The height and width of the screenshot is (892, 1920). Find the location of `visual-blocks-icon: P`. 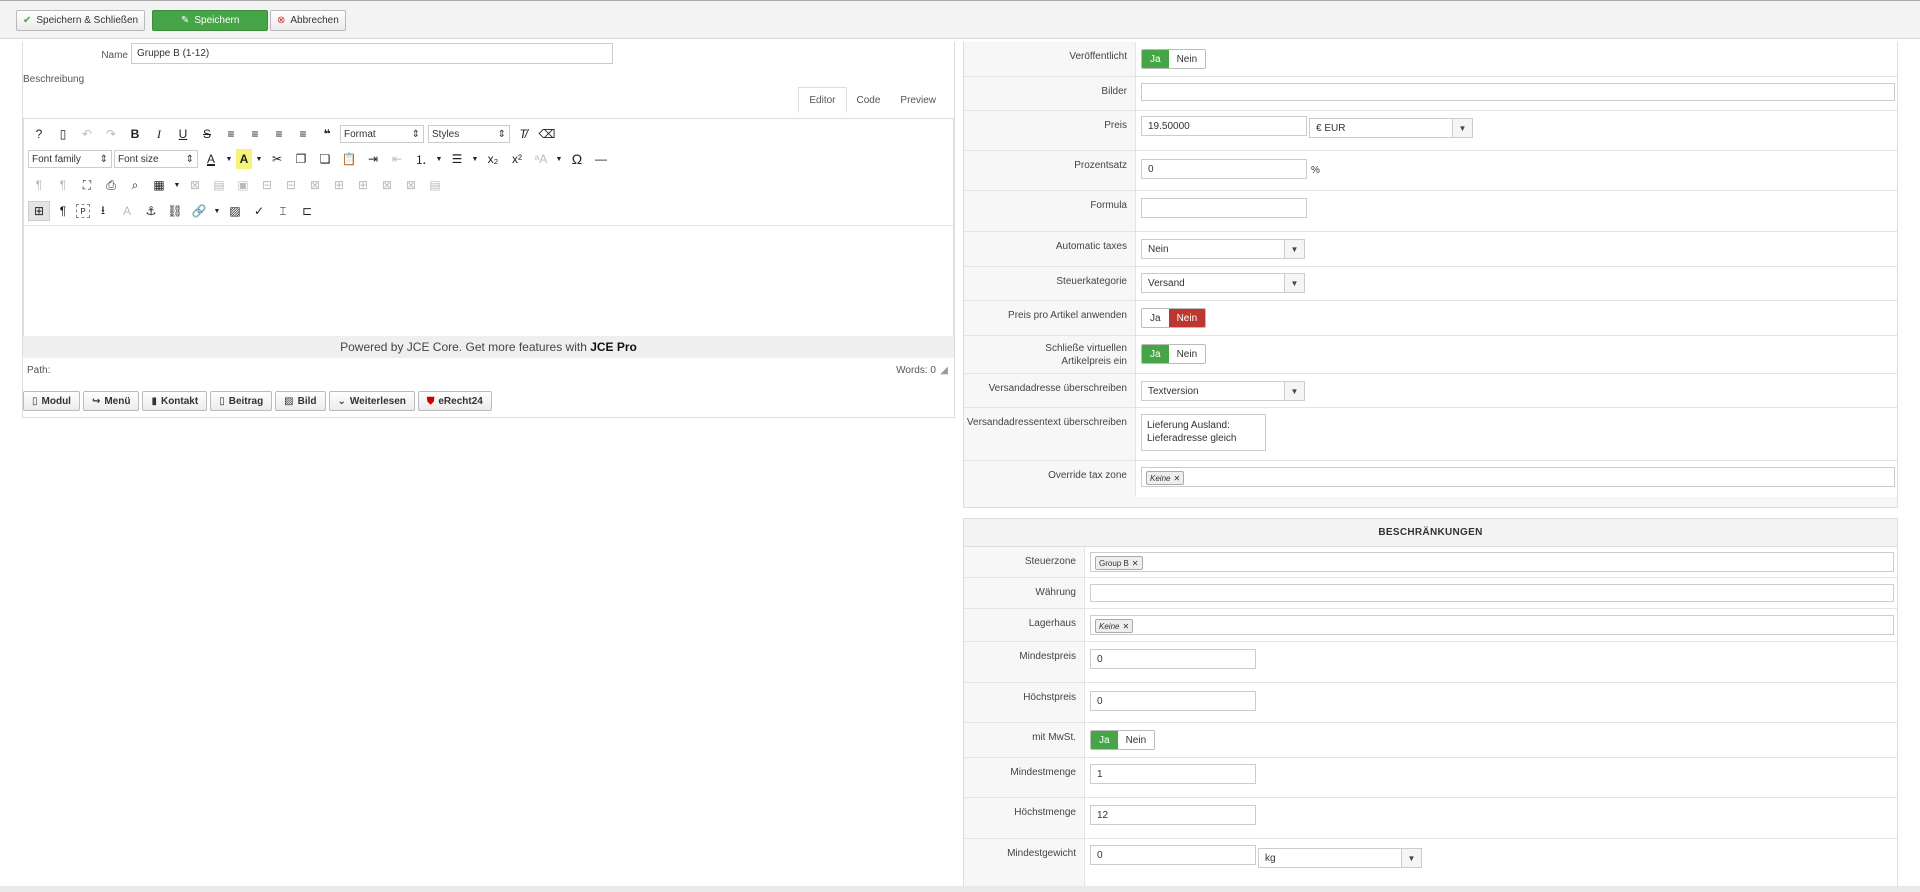

visual-blocks-icon: P is located at coordinates (83, 211).